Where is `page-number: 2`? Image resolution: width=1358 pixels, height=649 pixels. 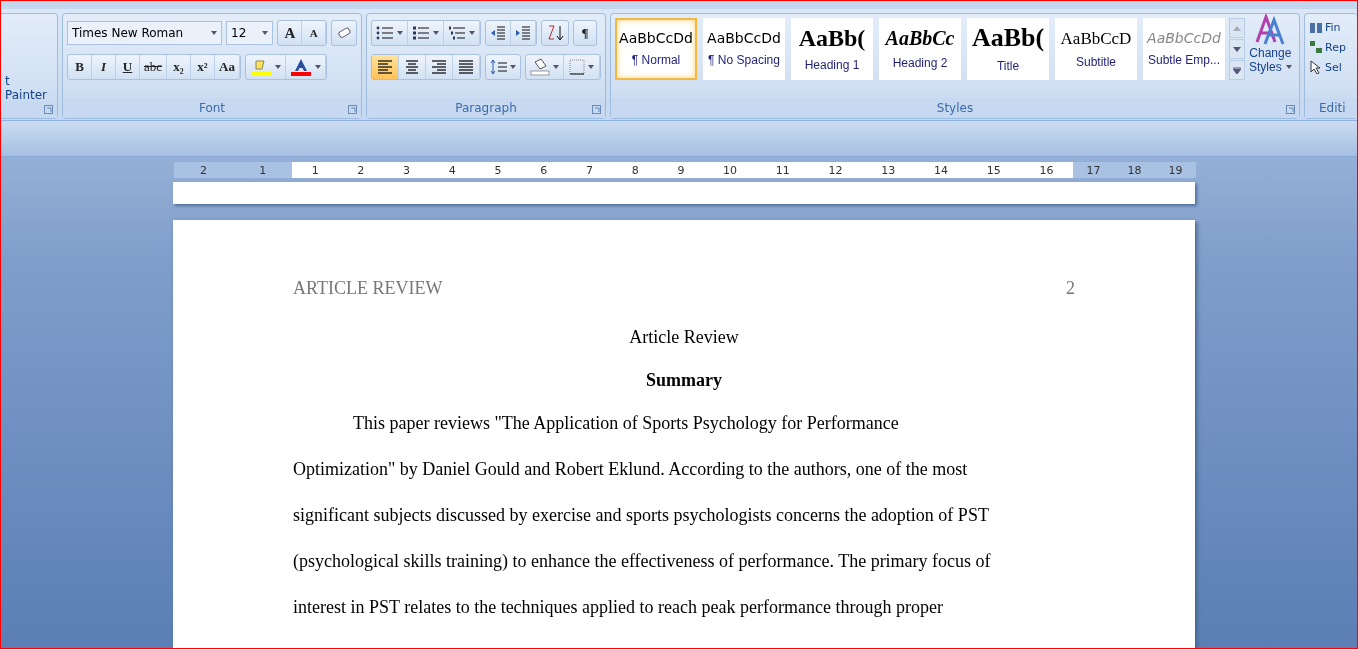
page-number: 2 is located at coordinates (1070, 288).